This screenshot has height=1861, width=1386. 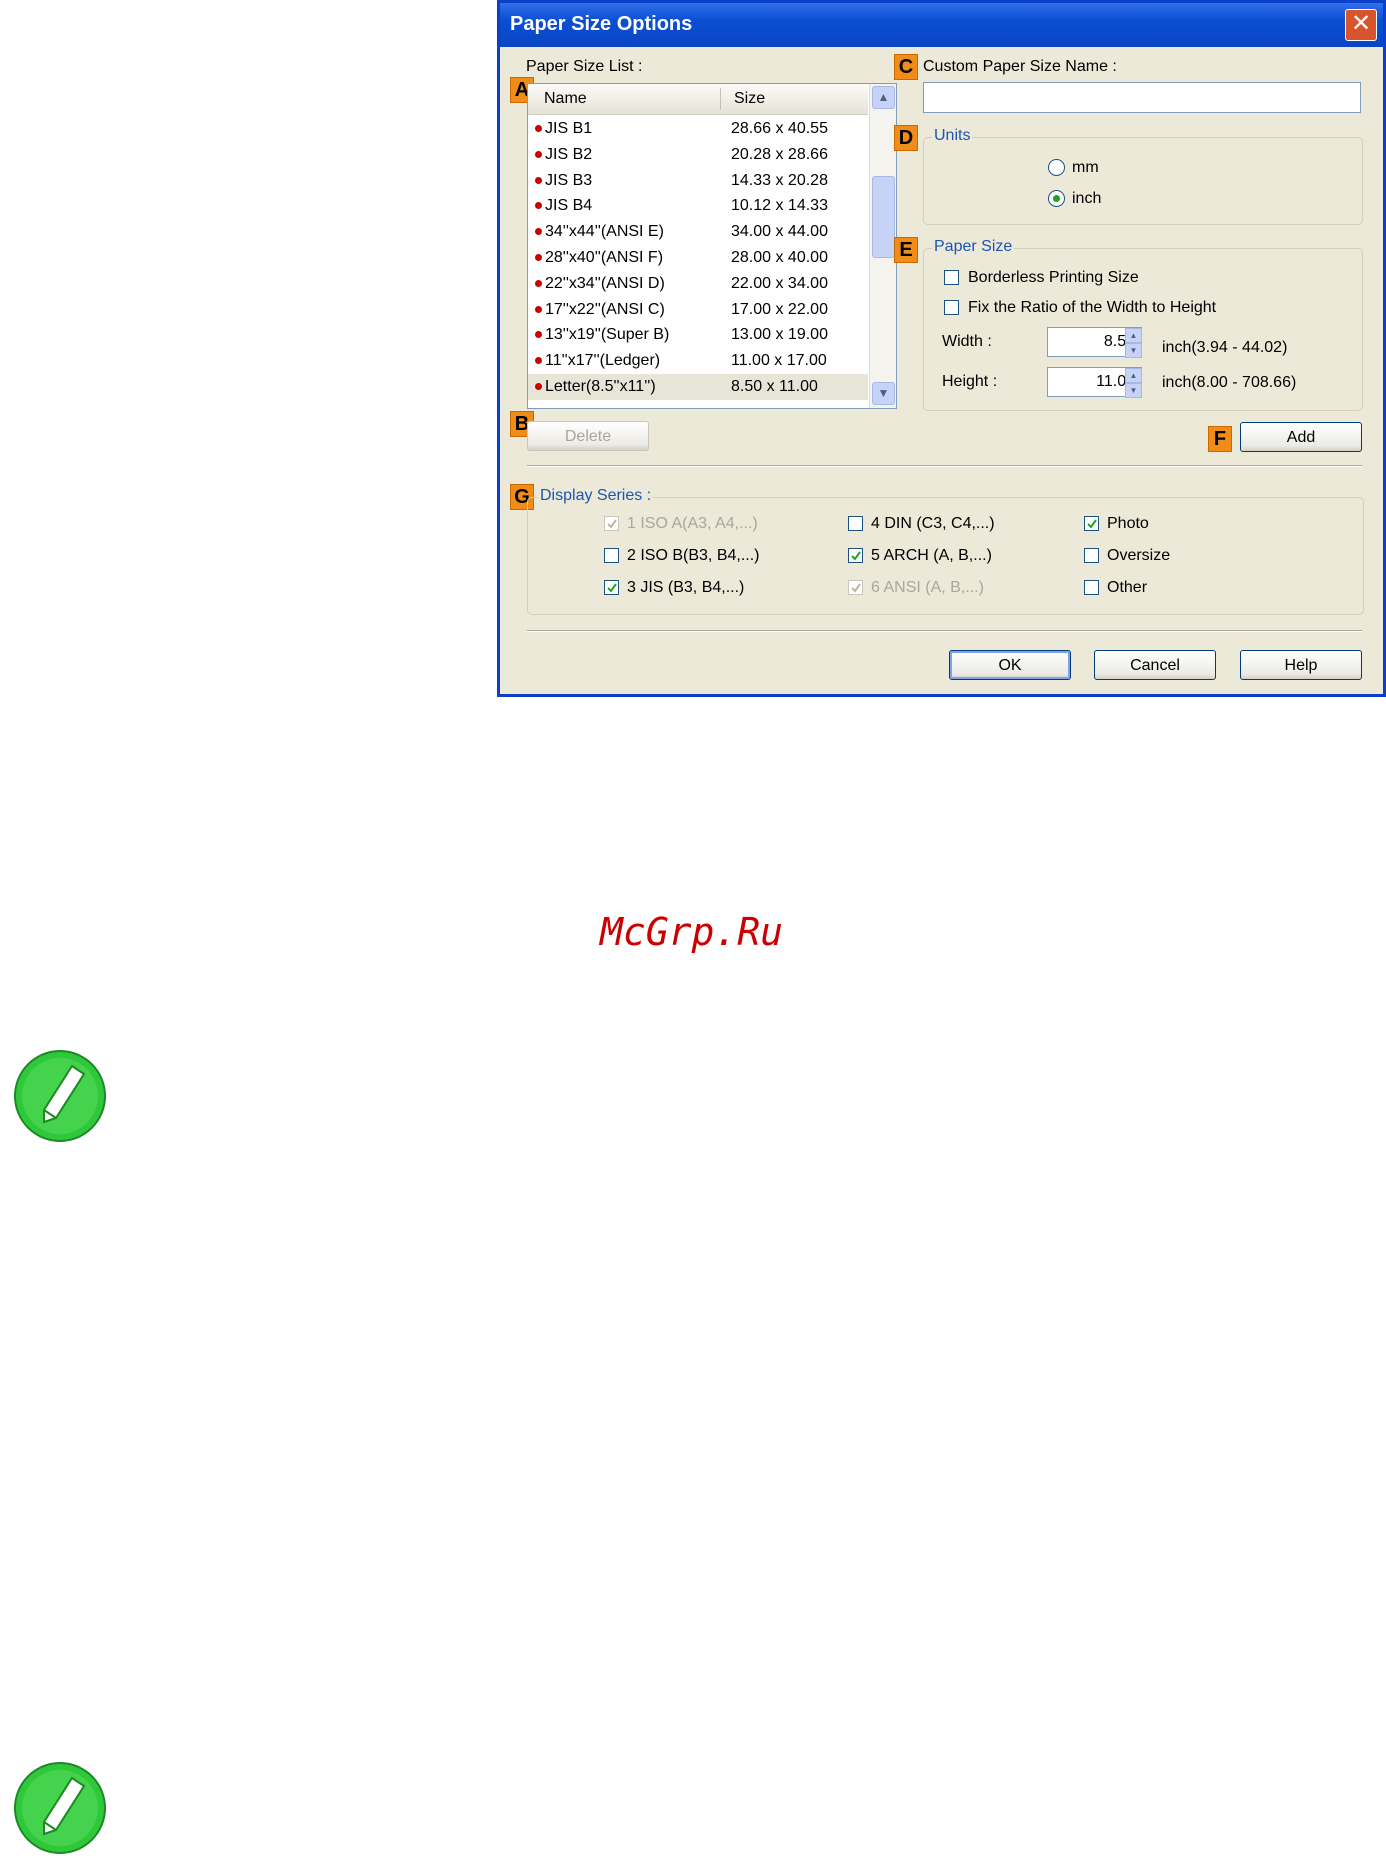 What do you see at coordinates (906, 67) in the screenshot?
I see `marker-c: C` at bounding box center [906, 67].